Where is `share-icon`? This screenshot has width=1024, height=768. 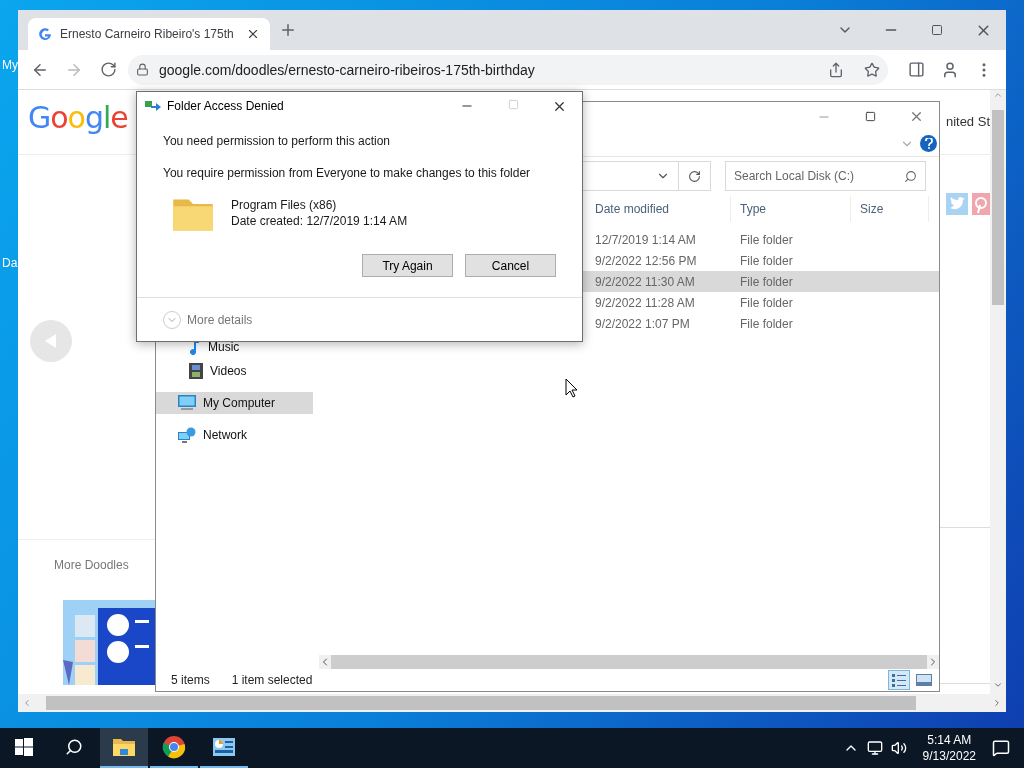 share-icon is located at coordinates (836, 69).